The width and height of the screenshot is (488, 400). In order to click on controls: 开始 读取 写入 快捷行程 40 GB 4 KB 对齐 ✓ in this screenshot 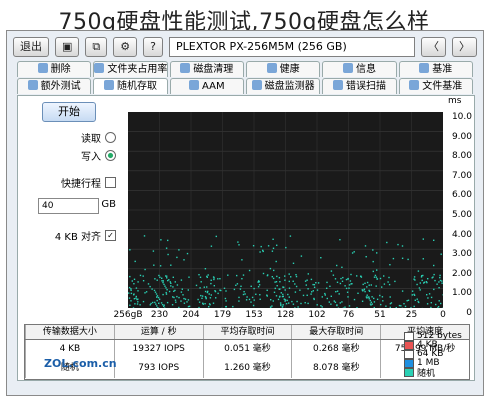, I will do `click(70, 172)`.